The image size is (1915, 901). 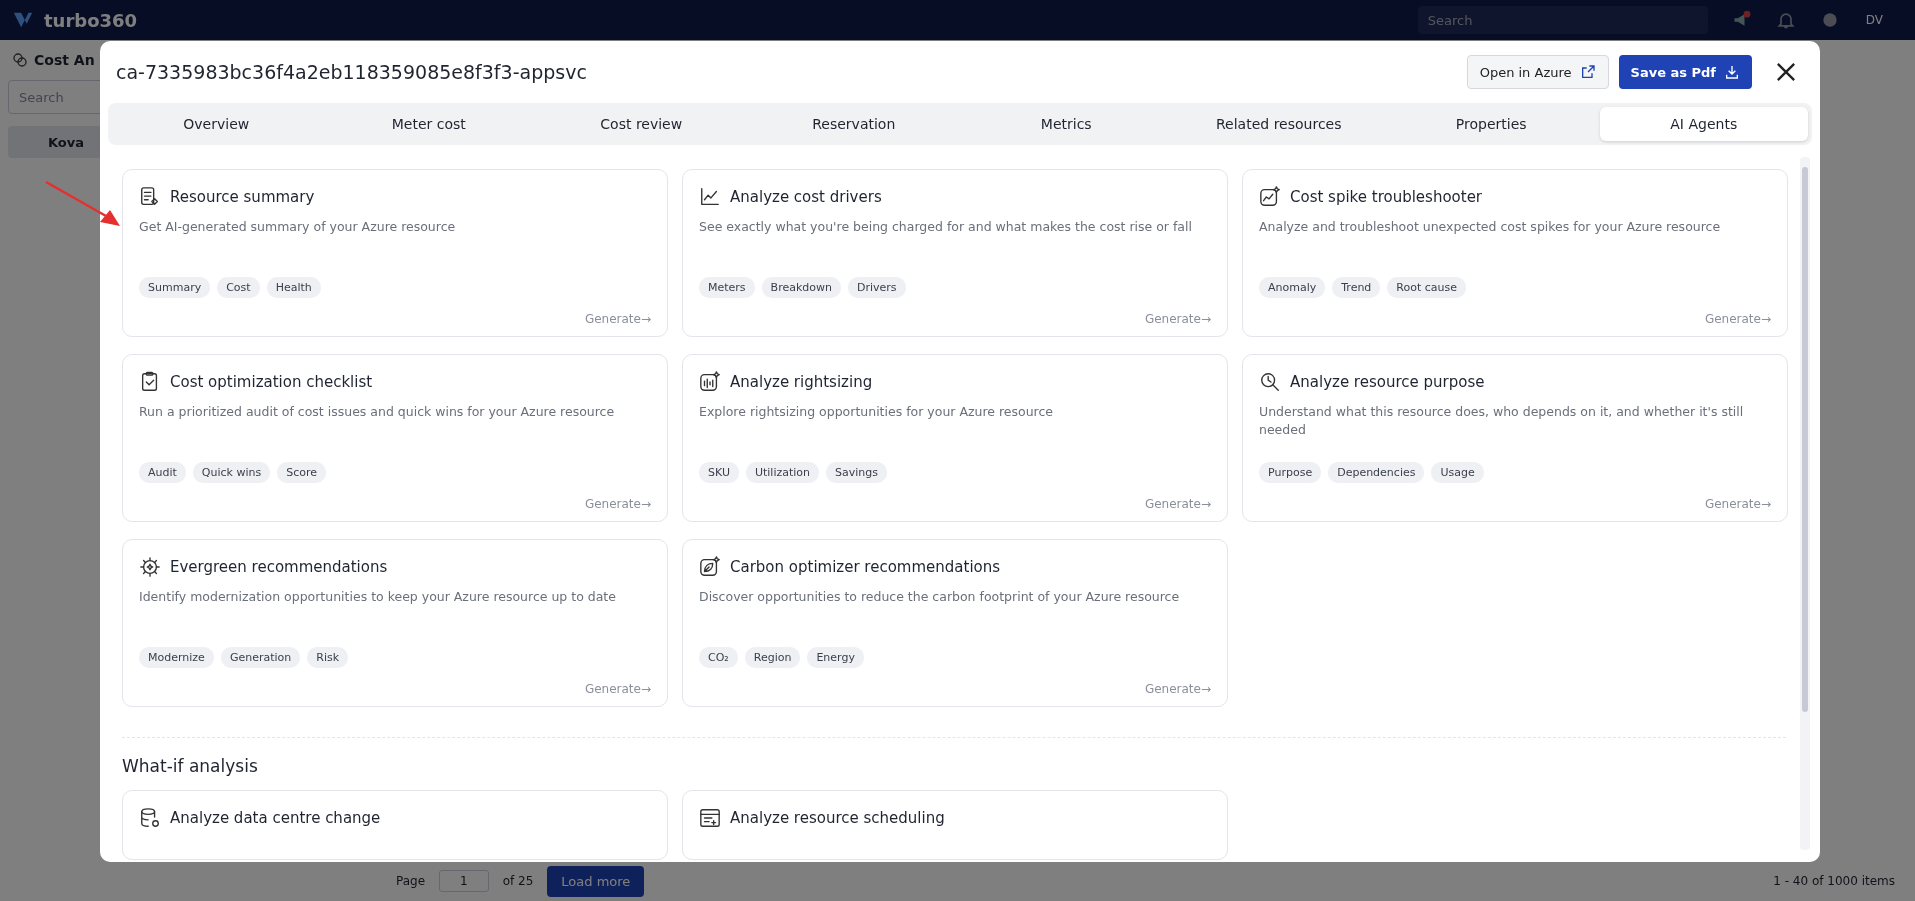 What do you see at coordinates (955, 825) in the screenshot?
I see `agent-card: Analyze resource scheduling` at bounding box center [955, 825].